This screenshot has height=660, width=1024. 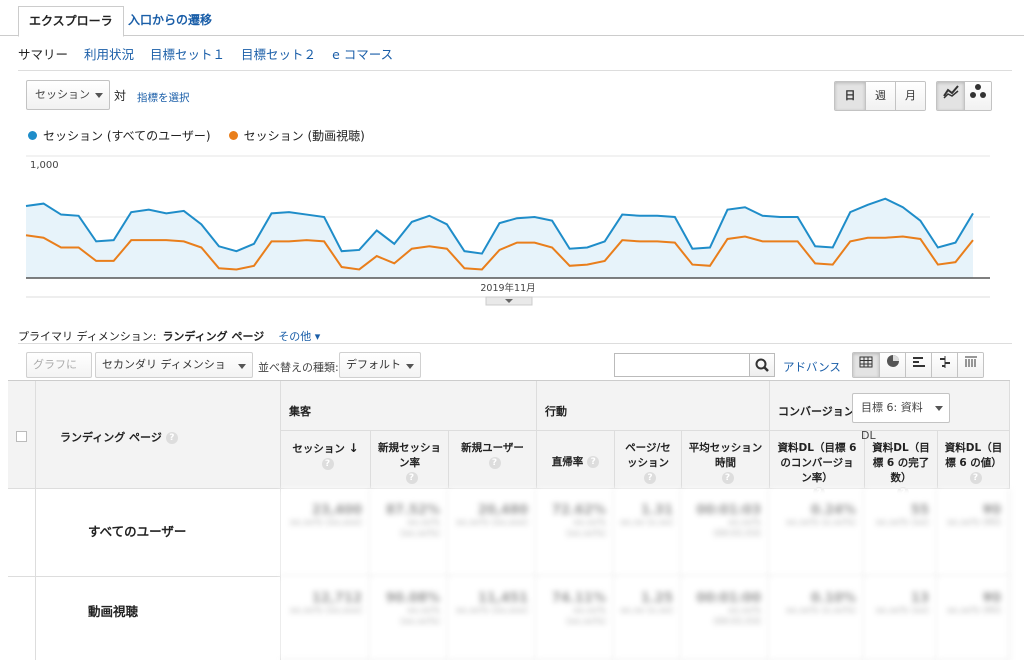 I want to click on col-sessions: セッション ↓?, so click(x=326, y=460).